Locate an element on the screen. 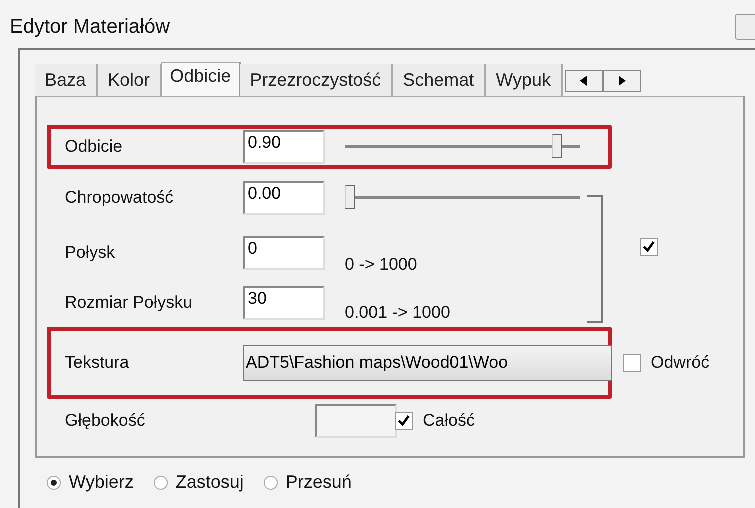 This screenshot has width=755, height=508. tab: Przezroczystość is located at coordinates (317, 80).